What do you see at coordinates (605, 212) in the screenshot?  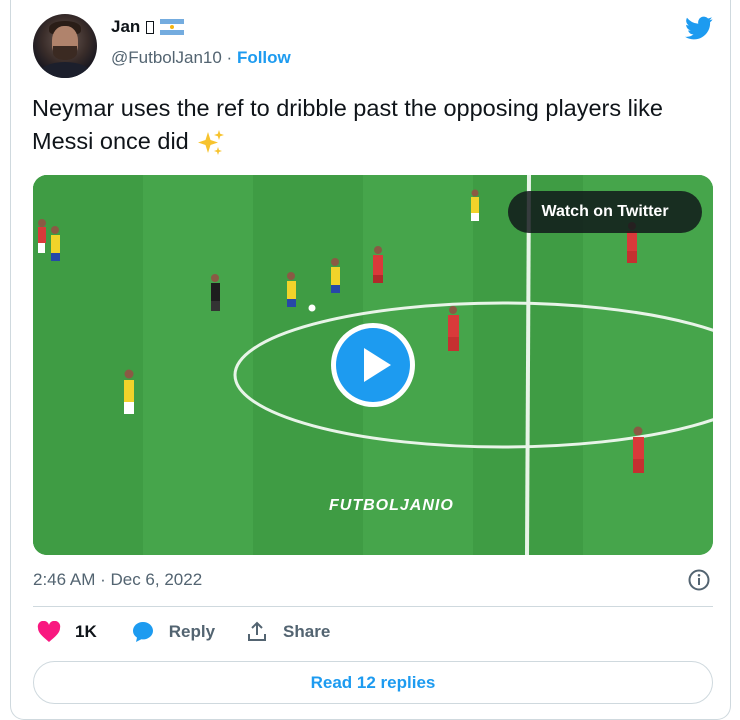 I see `watch-on-twitter-button: Watch on Twitter` at bounding box center [605, 212].